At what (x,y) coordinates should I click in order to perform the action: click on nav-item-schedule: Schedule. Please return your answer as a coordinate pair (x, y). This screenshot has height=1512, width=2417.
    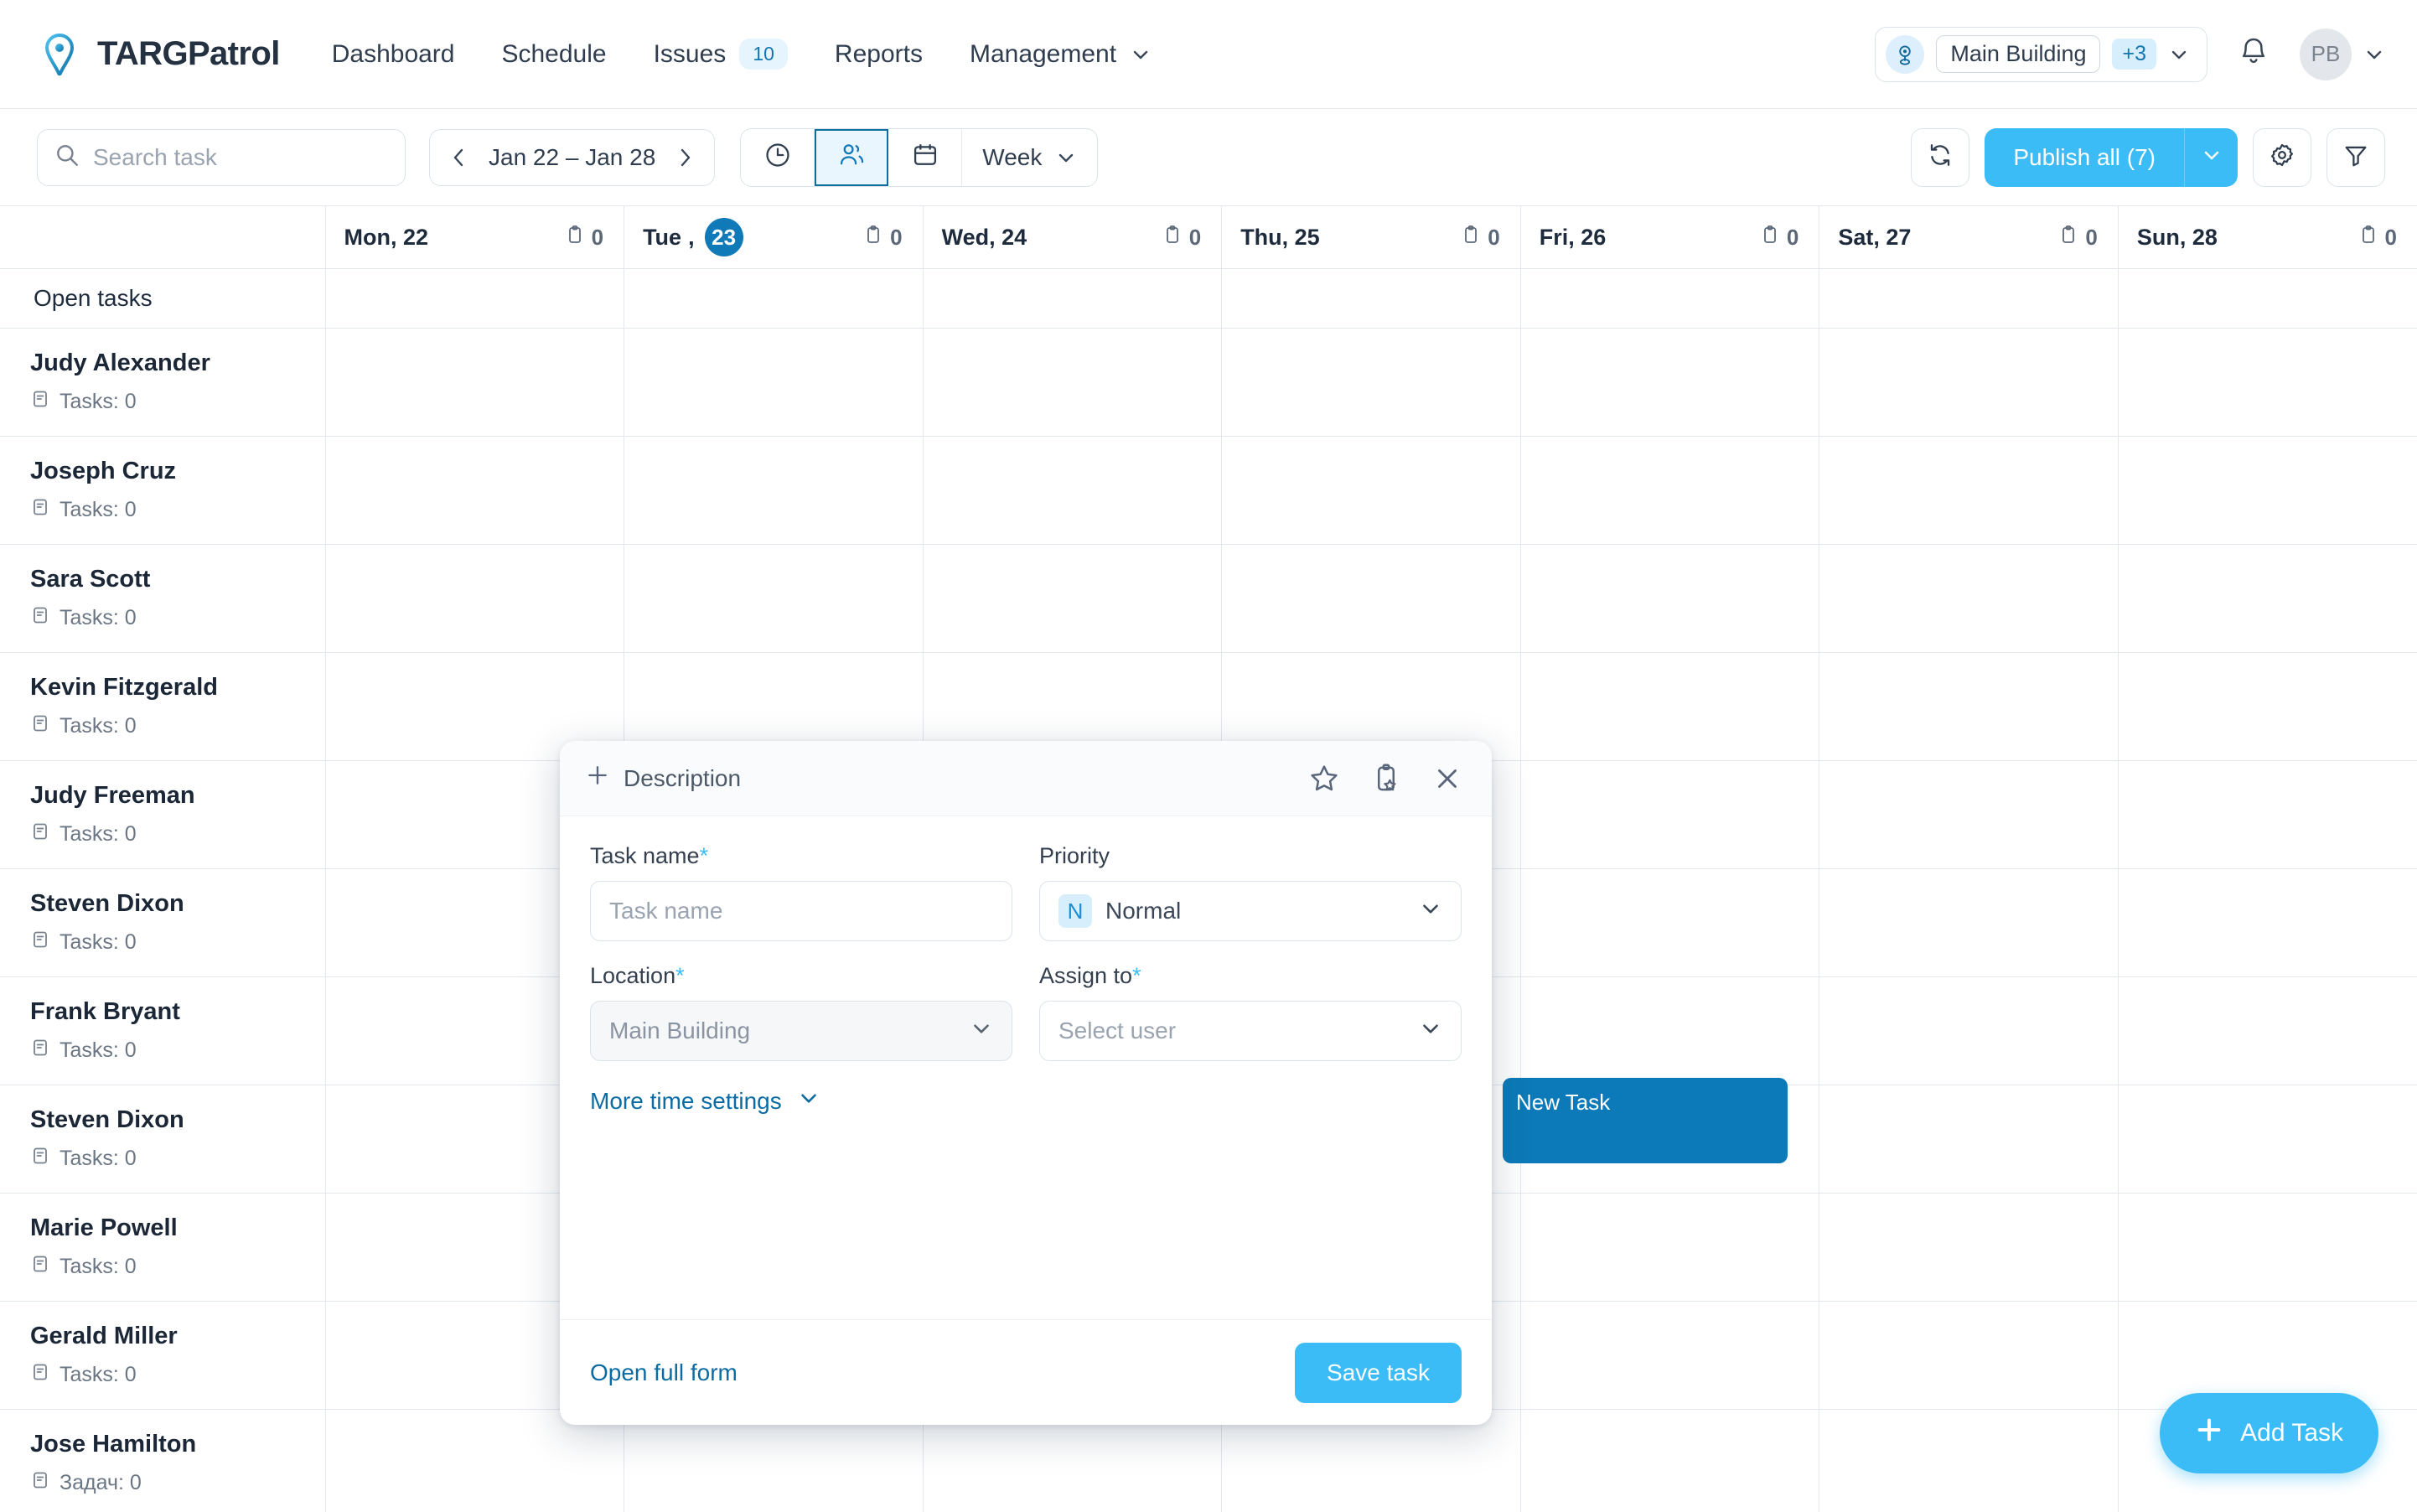
    Looking at the image, I should click on (553, 54).